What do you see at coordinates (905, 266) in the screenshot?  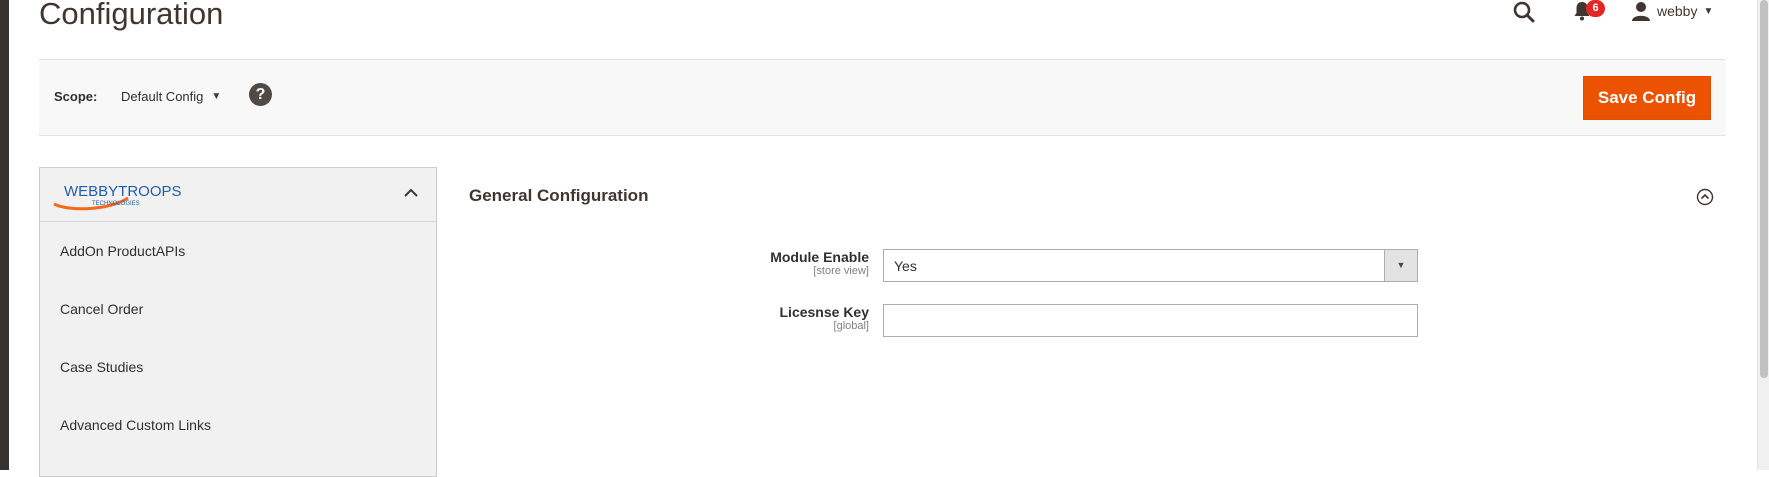 I see `module-enable-value: Yes` at bounding box center [905, 266].